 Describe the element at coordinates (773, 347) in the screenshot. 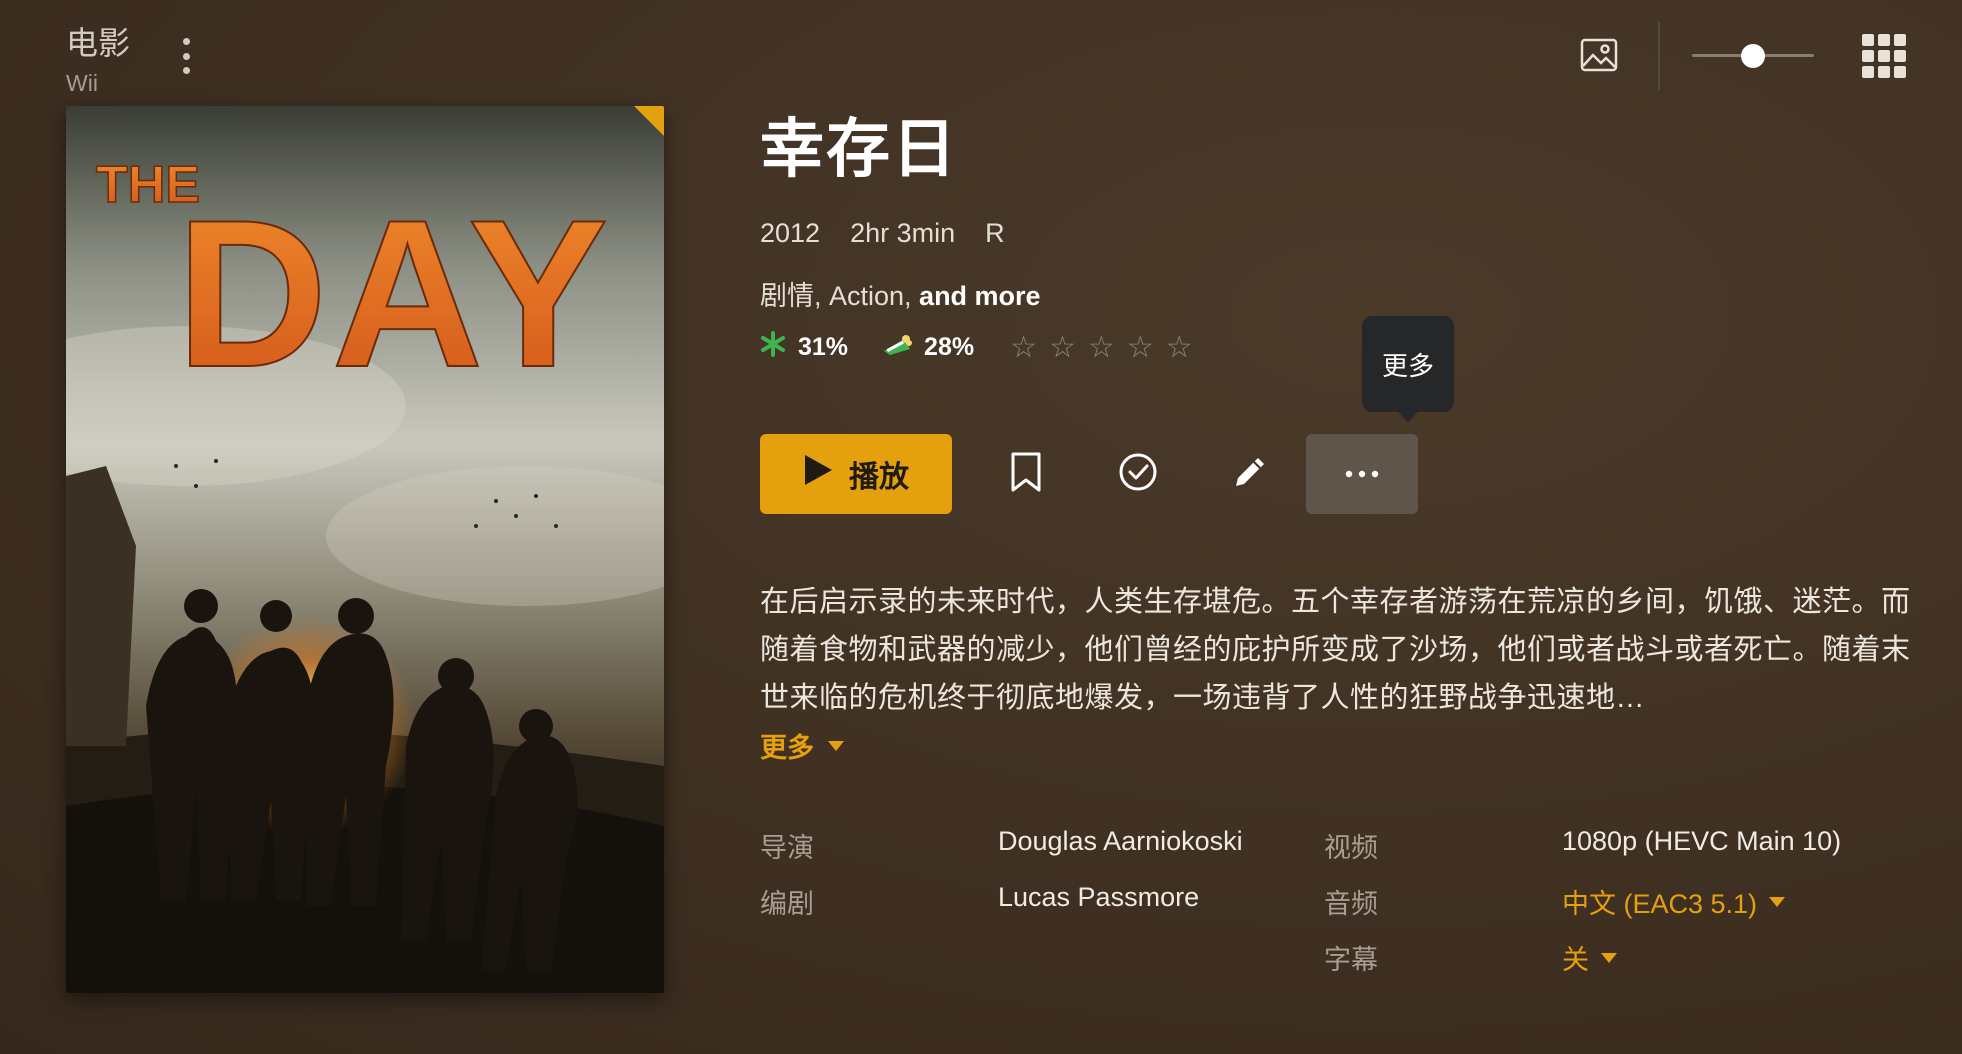

I see `splat-icon` at that location.